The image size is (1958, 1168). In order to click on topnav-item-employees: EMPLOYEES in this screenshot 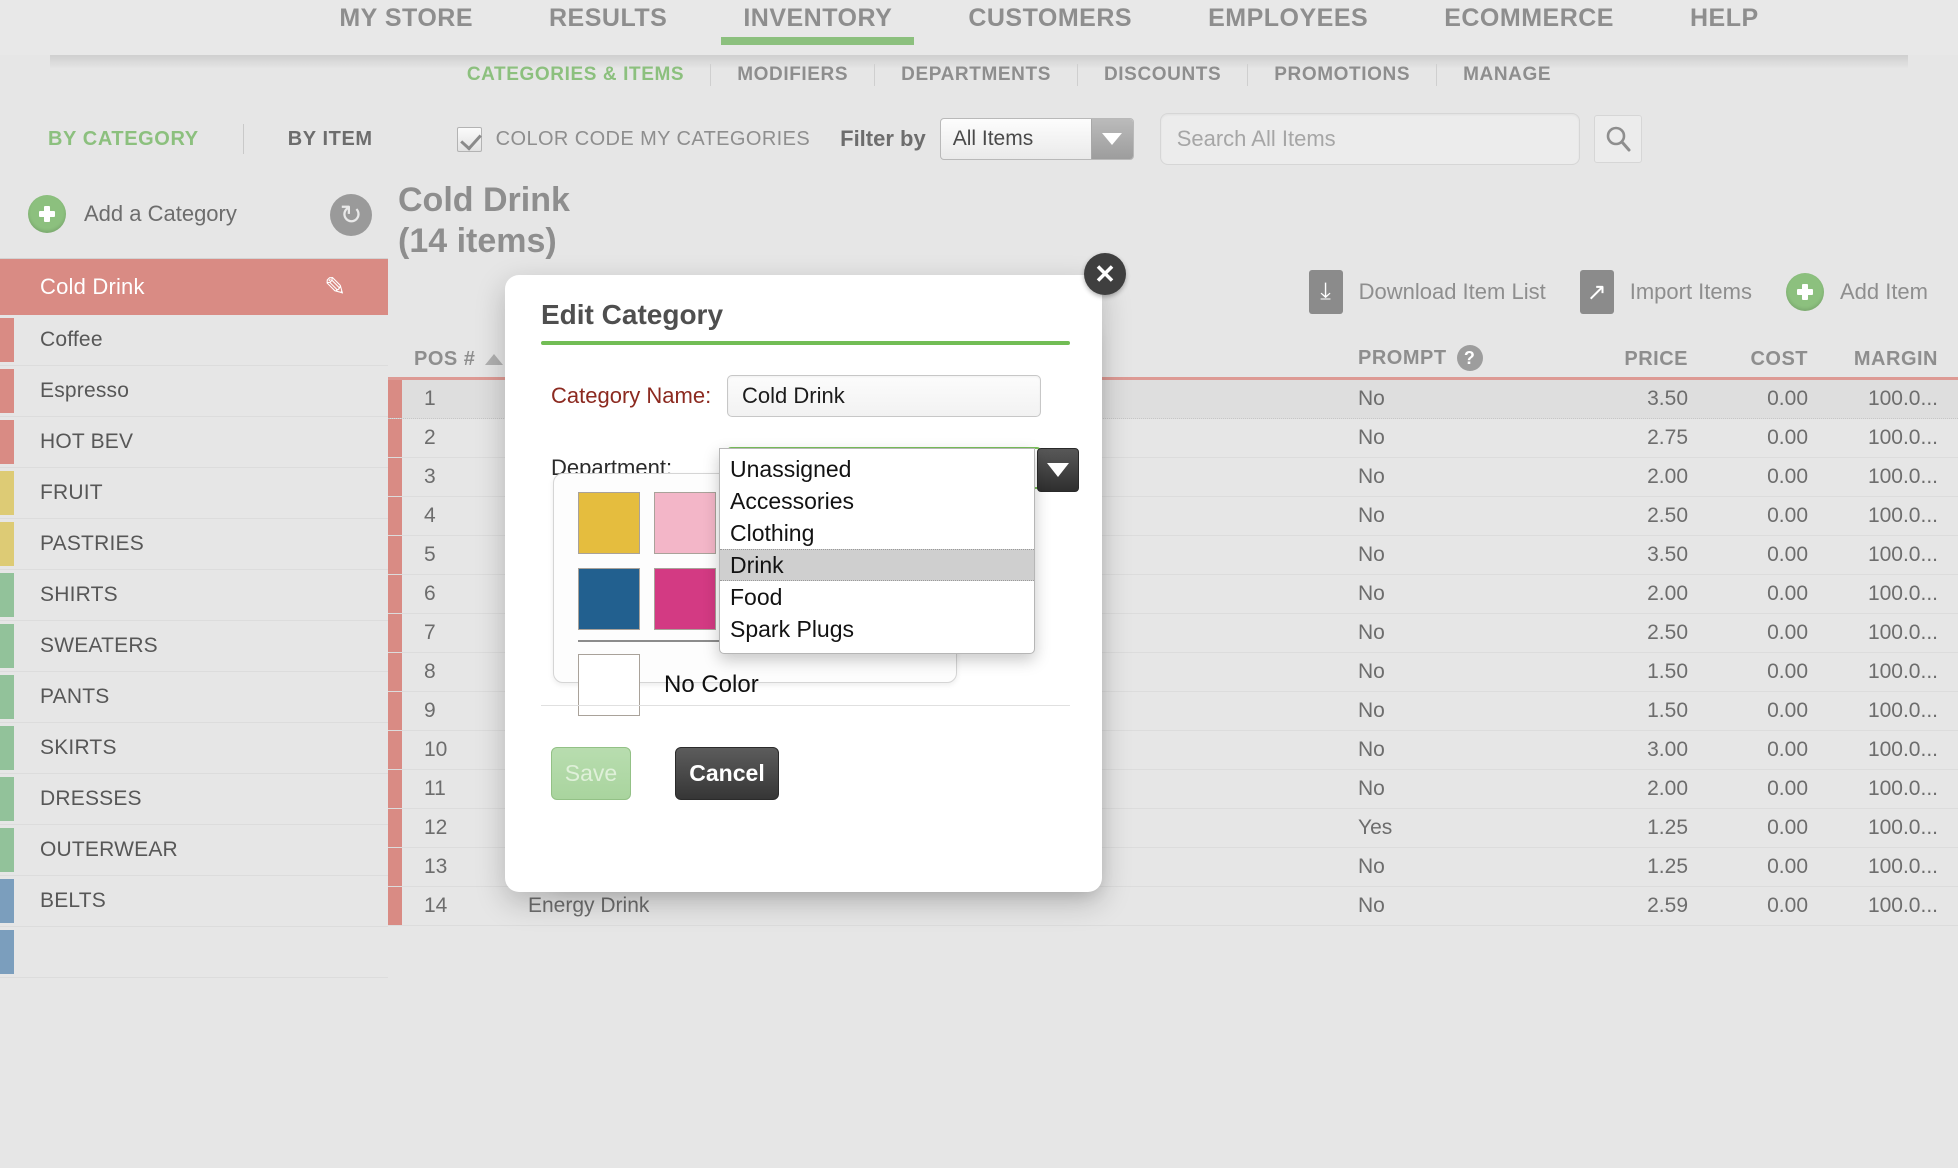, I will do `click(1288, 22)`.